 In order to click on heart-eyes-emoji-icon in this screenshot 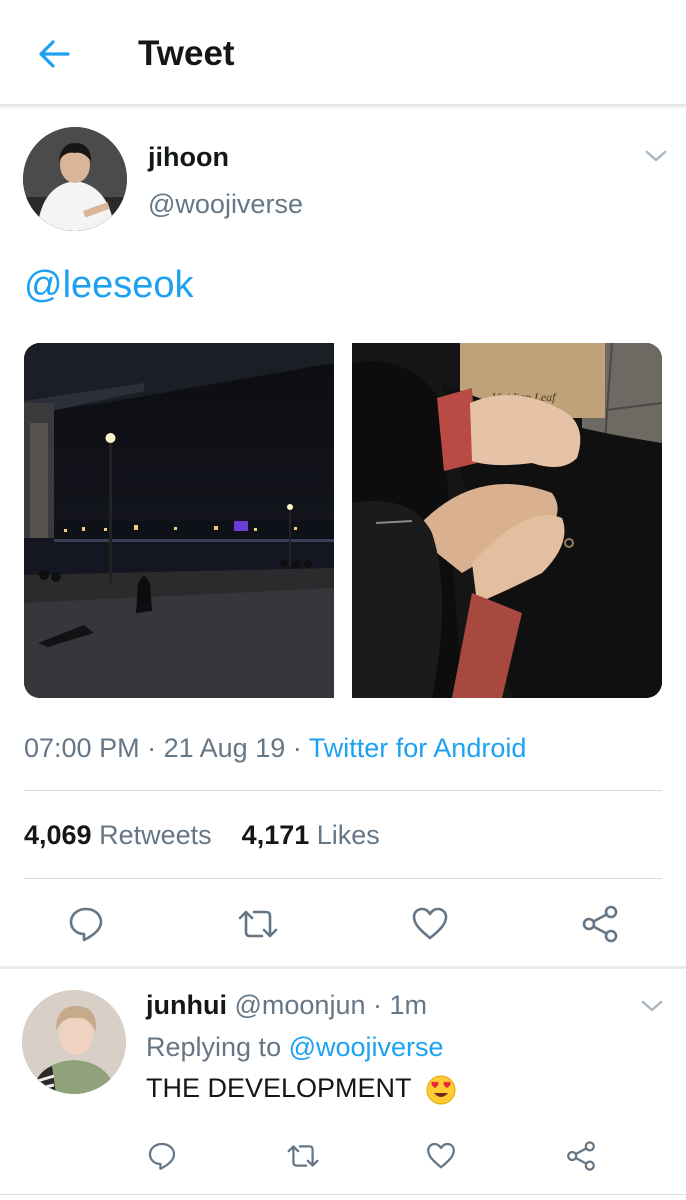, I will do `click(441, 1090)`.